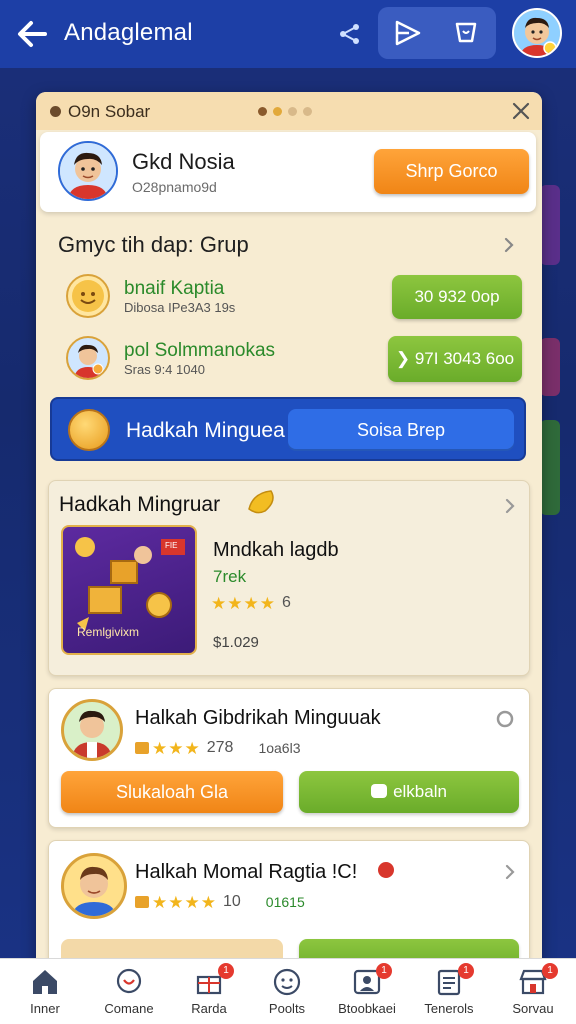  Describe the element at coordinates (405, 358) in the screenshot. I see `chevron-right-icon: ❯` at that location.